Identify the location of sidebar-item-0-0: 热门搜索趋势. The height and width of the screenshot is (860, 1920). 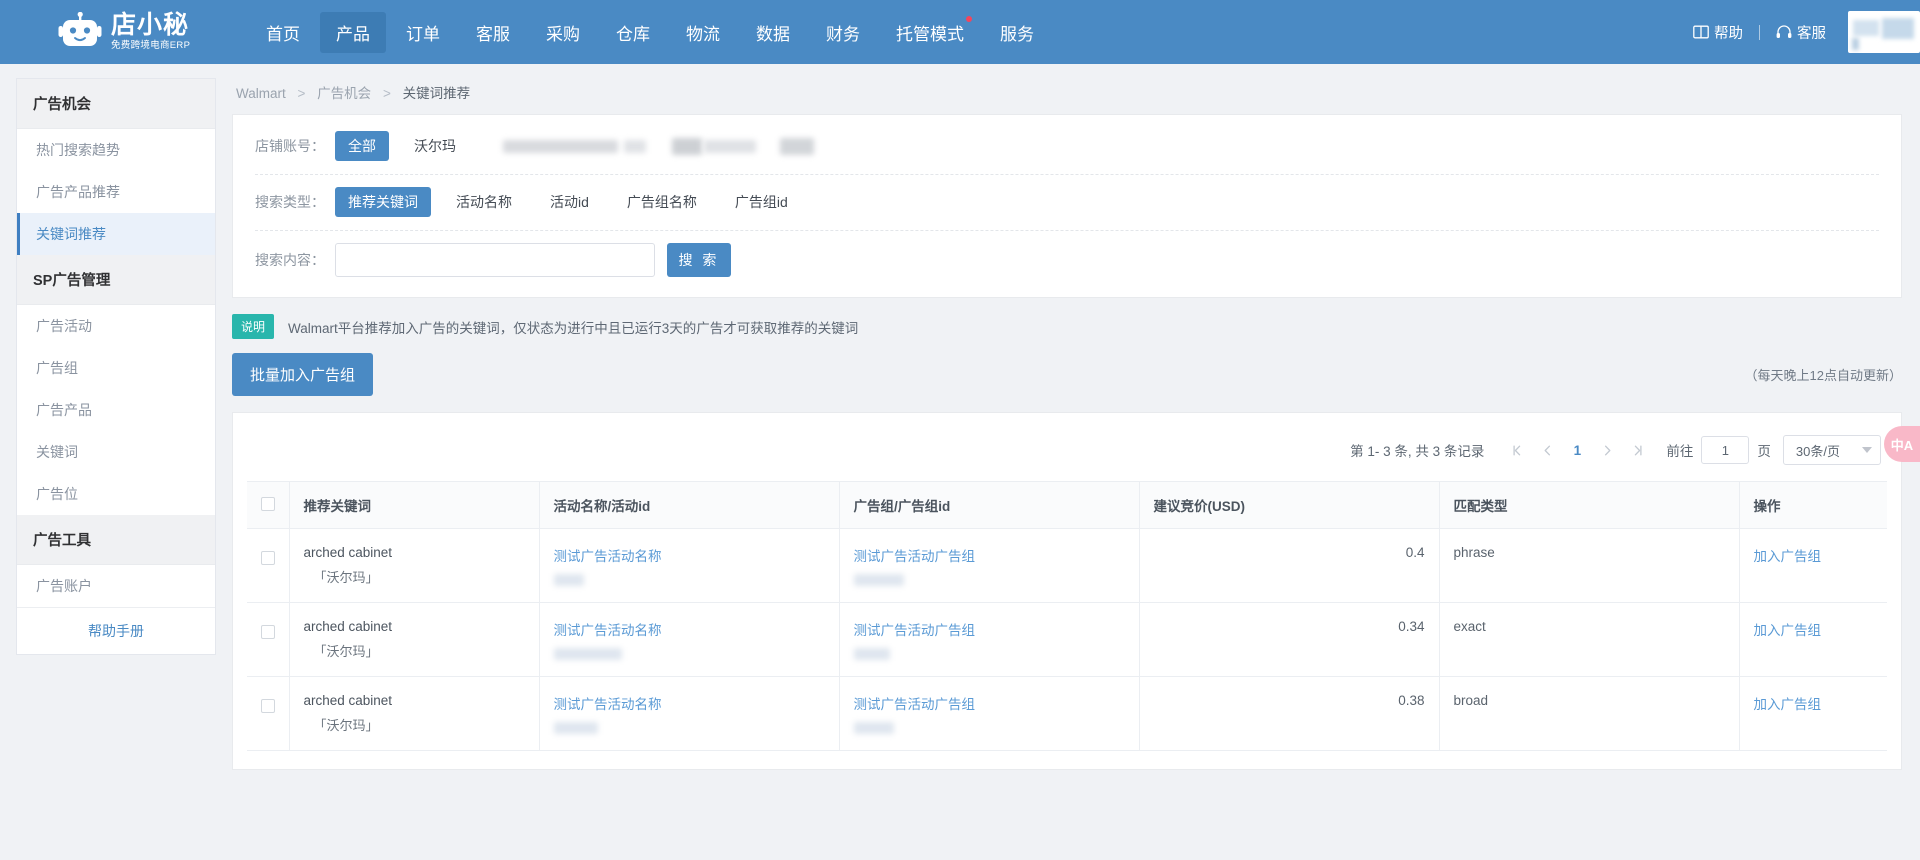
(116, 150).